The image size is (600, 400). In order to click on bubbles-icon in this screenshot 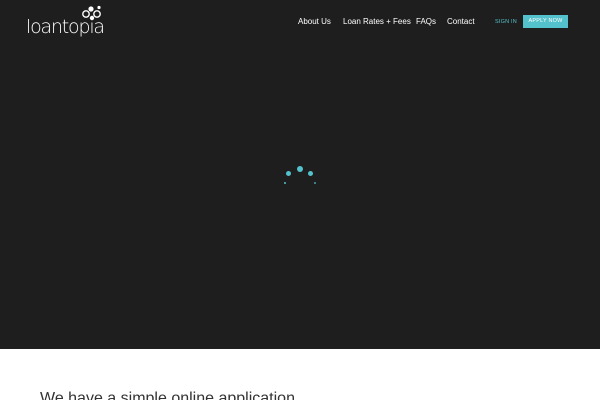, I will do `click(91, 13)`.